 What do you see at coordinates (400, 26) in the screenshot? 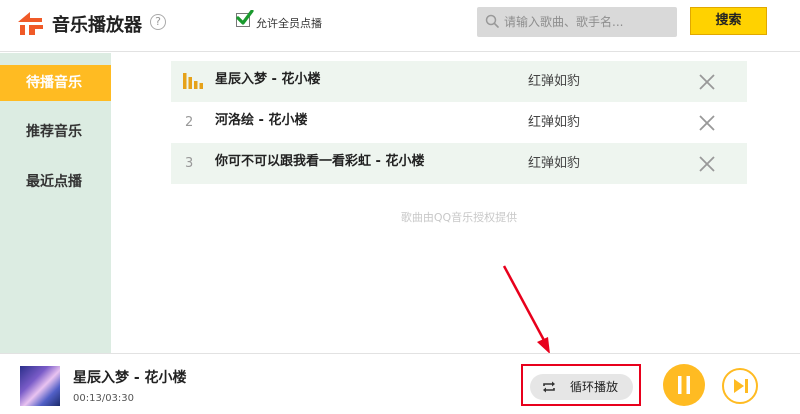
I see `header: 音乐播放器 ? 允许全员点播 搜索` at bounding box center [400, 26].